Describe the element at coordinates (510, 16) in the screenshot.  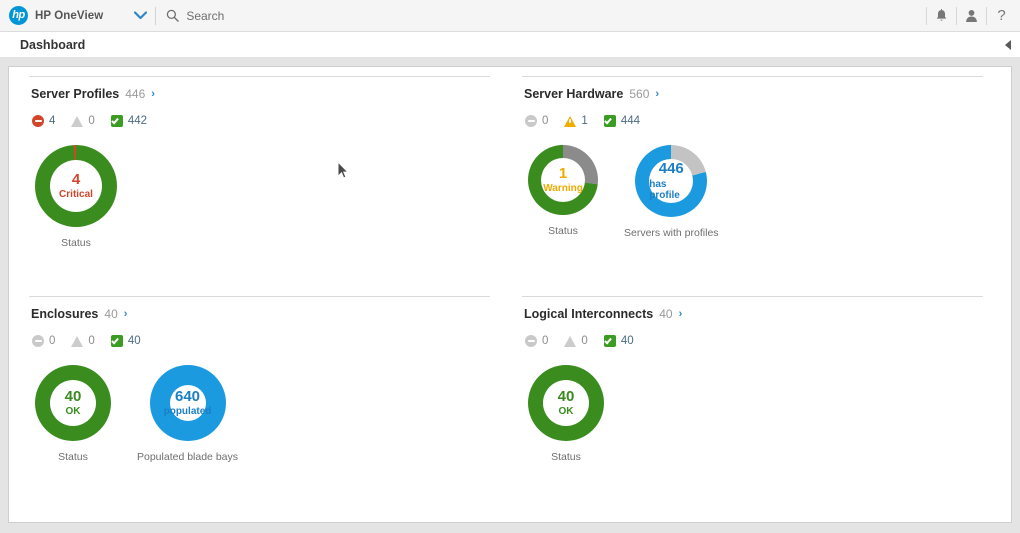
I see `top-navigation-bar: hp HP OneView Search ?` at that location.